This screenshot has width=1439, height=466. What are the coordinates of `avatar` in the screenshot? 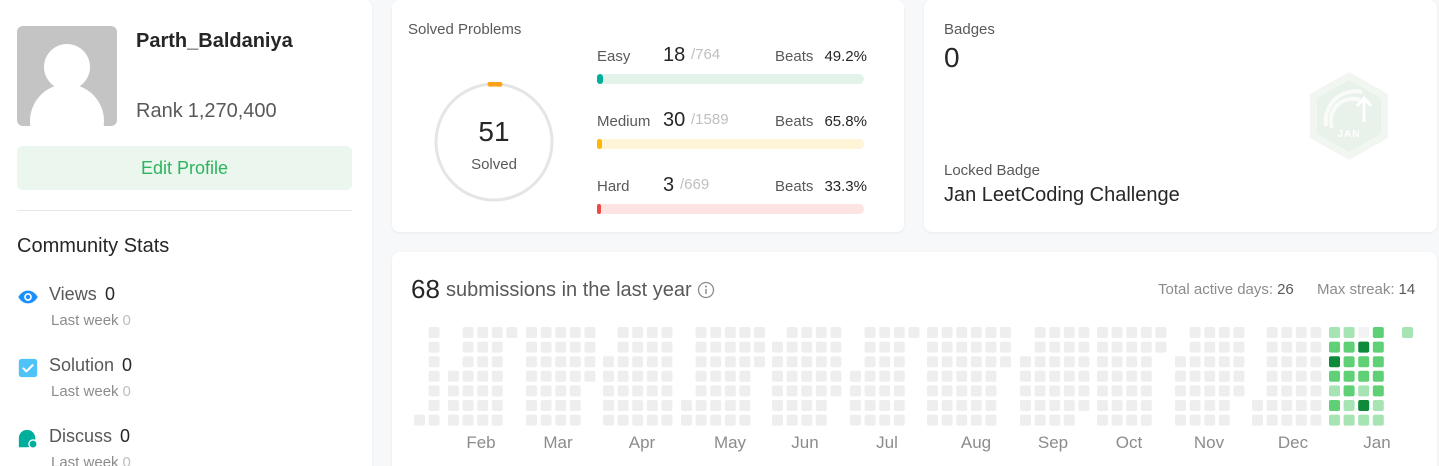 It's located at (67, 76).